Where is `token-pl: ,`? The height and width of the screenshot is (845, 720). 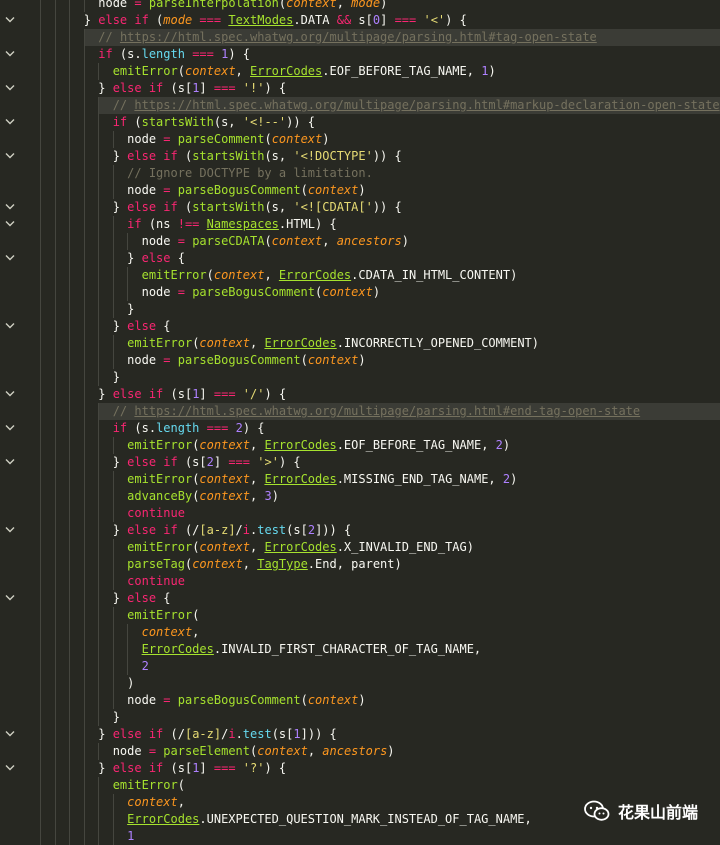
token-pl: , is located at coordinates (344, 5).